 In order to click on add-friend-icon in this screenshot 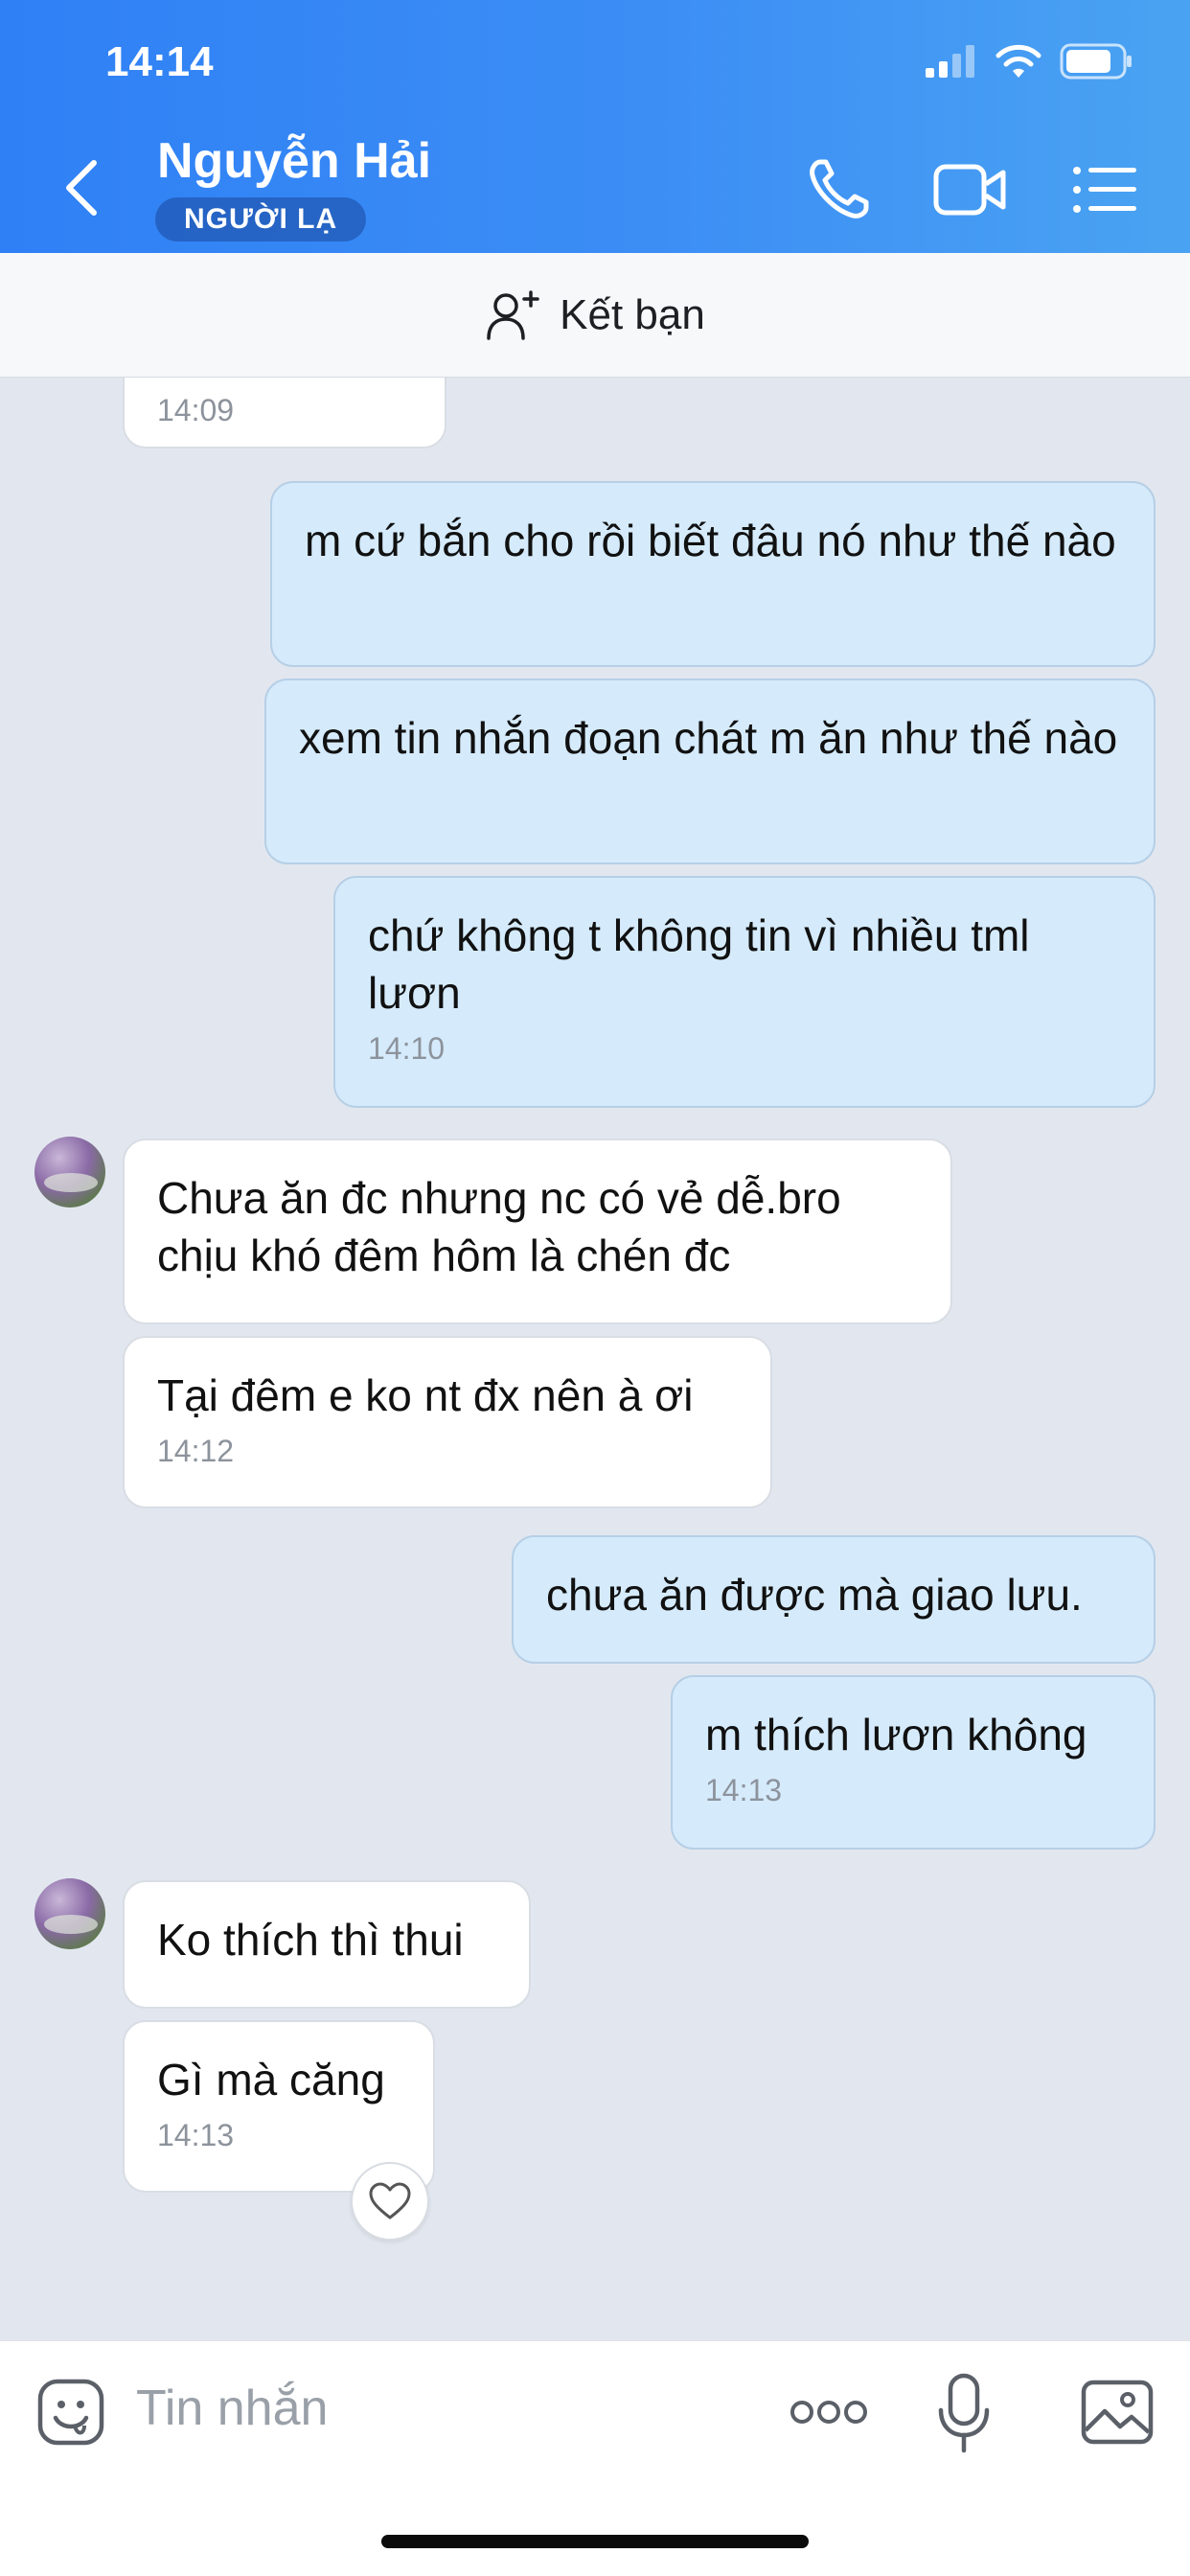, I will do `click(513, 314)`.